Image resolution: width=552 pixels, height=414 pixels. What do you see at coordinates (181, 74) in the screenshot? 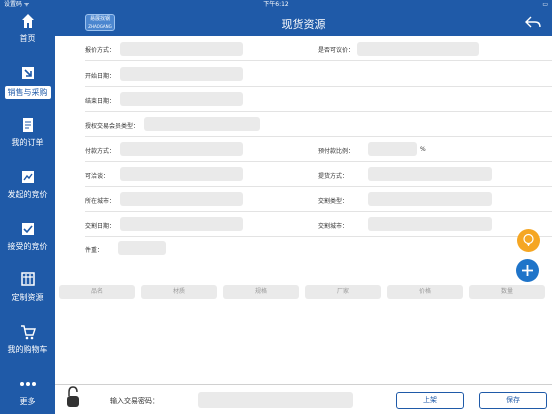
I see `start-date-field` at bounding box center [181, 74].